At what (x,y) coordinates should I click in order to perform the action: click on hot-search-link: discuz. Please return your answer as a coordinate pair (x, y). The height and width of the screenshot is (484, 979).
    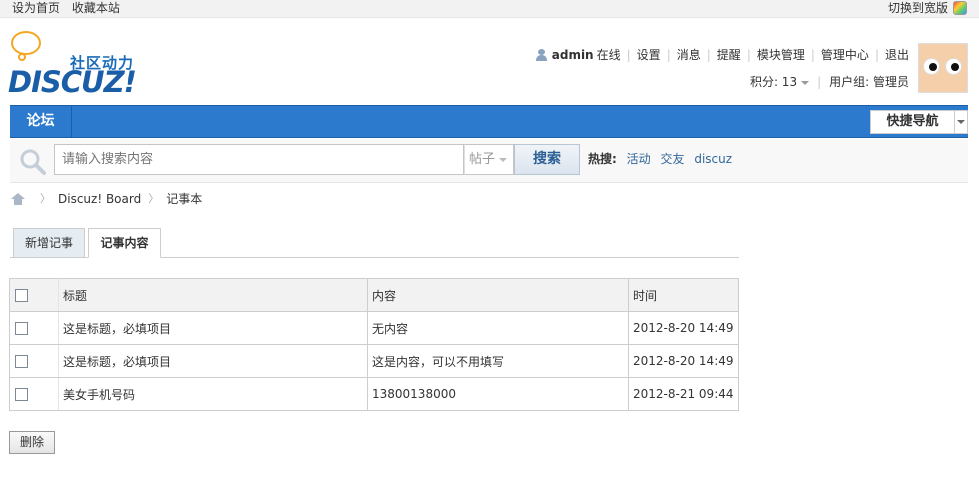
    Looking at the image, I should click on (713, 159).